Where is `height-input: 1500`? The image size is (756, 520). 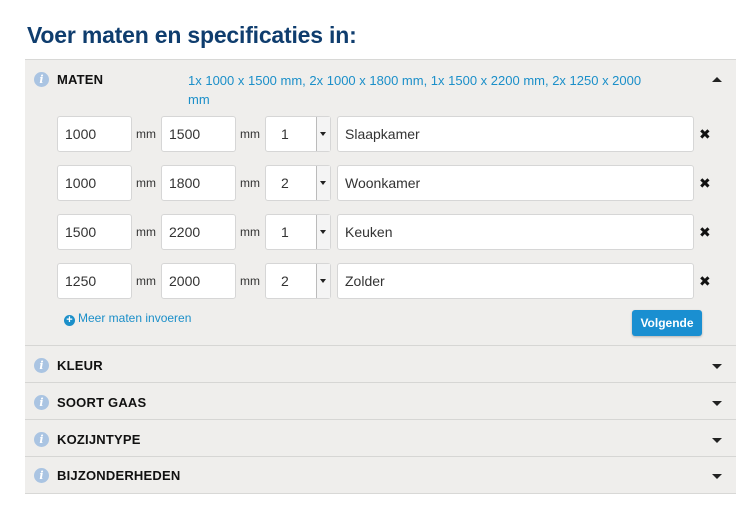
height-input: 1500 is located at coordinates (198, 134).